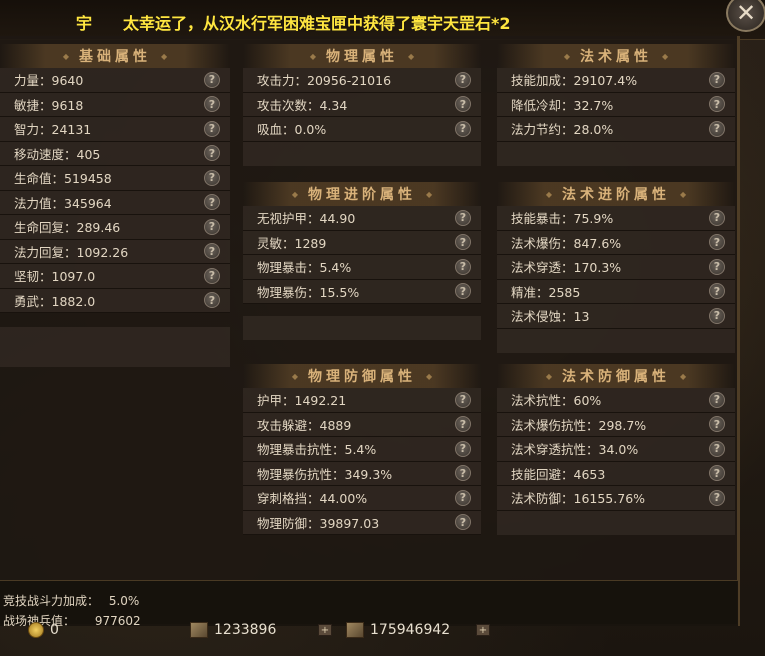 This screenshot has width=765, height=656. I want to click on section-title-physical-defense: 物理防御属性, so click(362, 376).